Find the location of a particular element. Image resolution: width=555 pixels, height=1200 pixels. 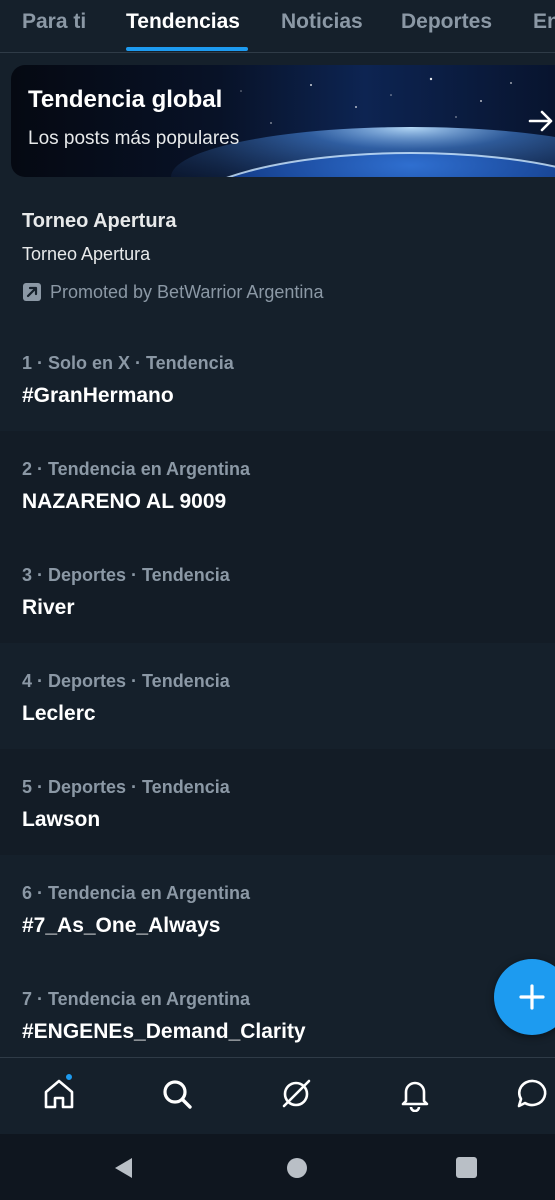

trend-item: 3 · Deportes · Tendencia River is located at coordinates (277, 590).